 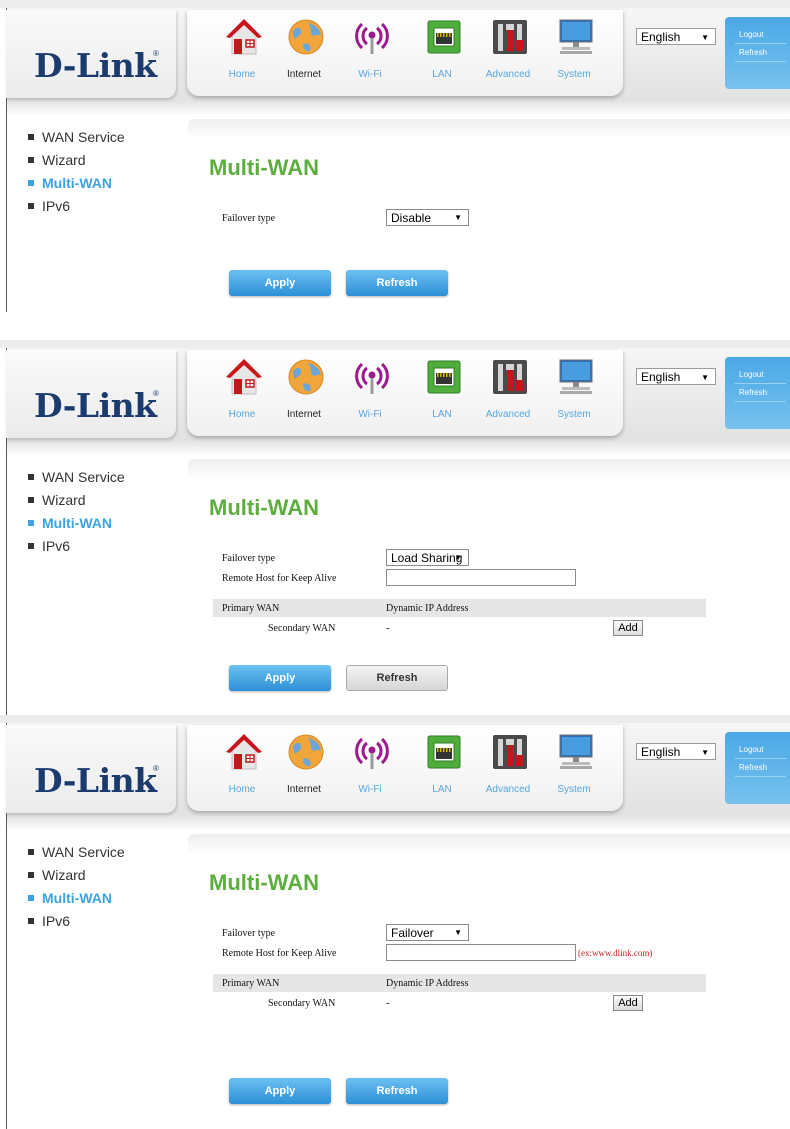 I want to click on failover-type-select: Failover ▼, so click(x=427, y=932).